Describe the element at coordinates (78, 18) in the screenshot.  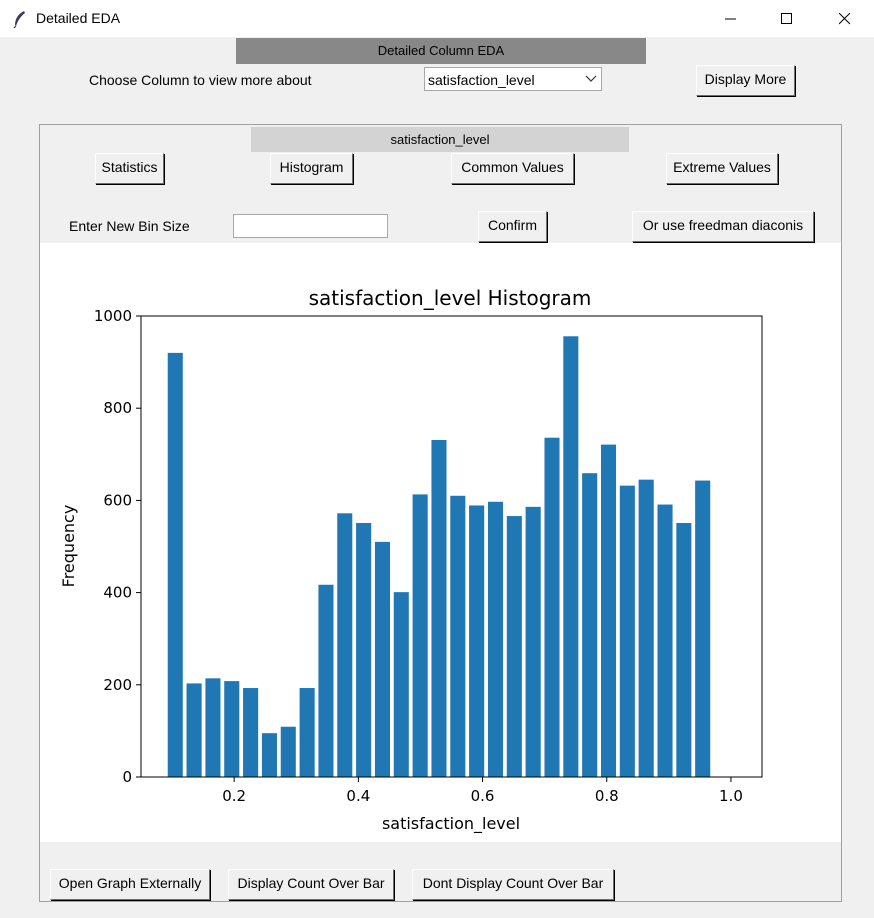
I see `window-title: Detailed EDA` at that location.